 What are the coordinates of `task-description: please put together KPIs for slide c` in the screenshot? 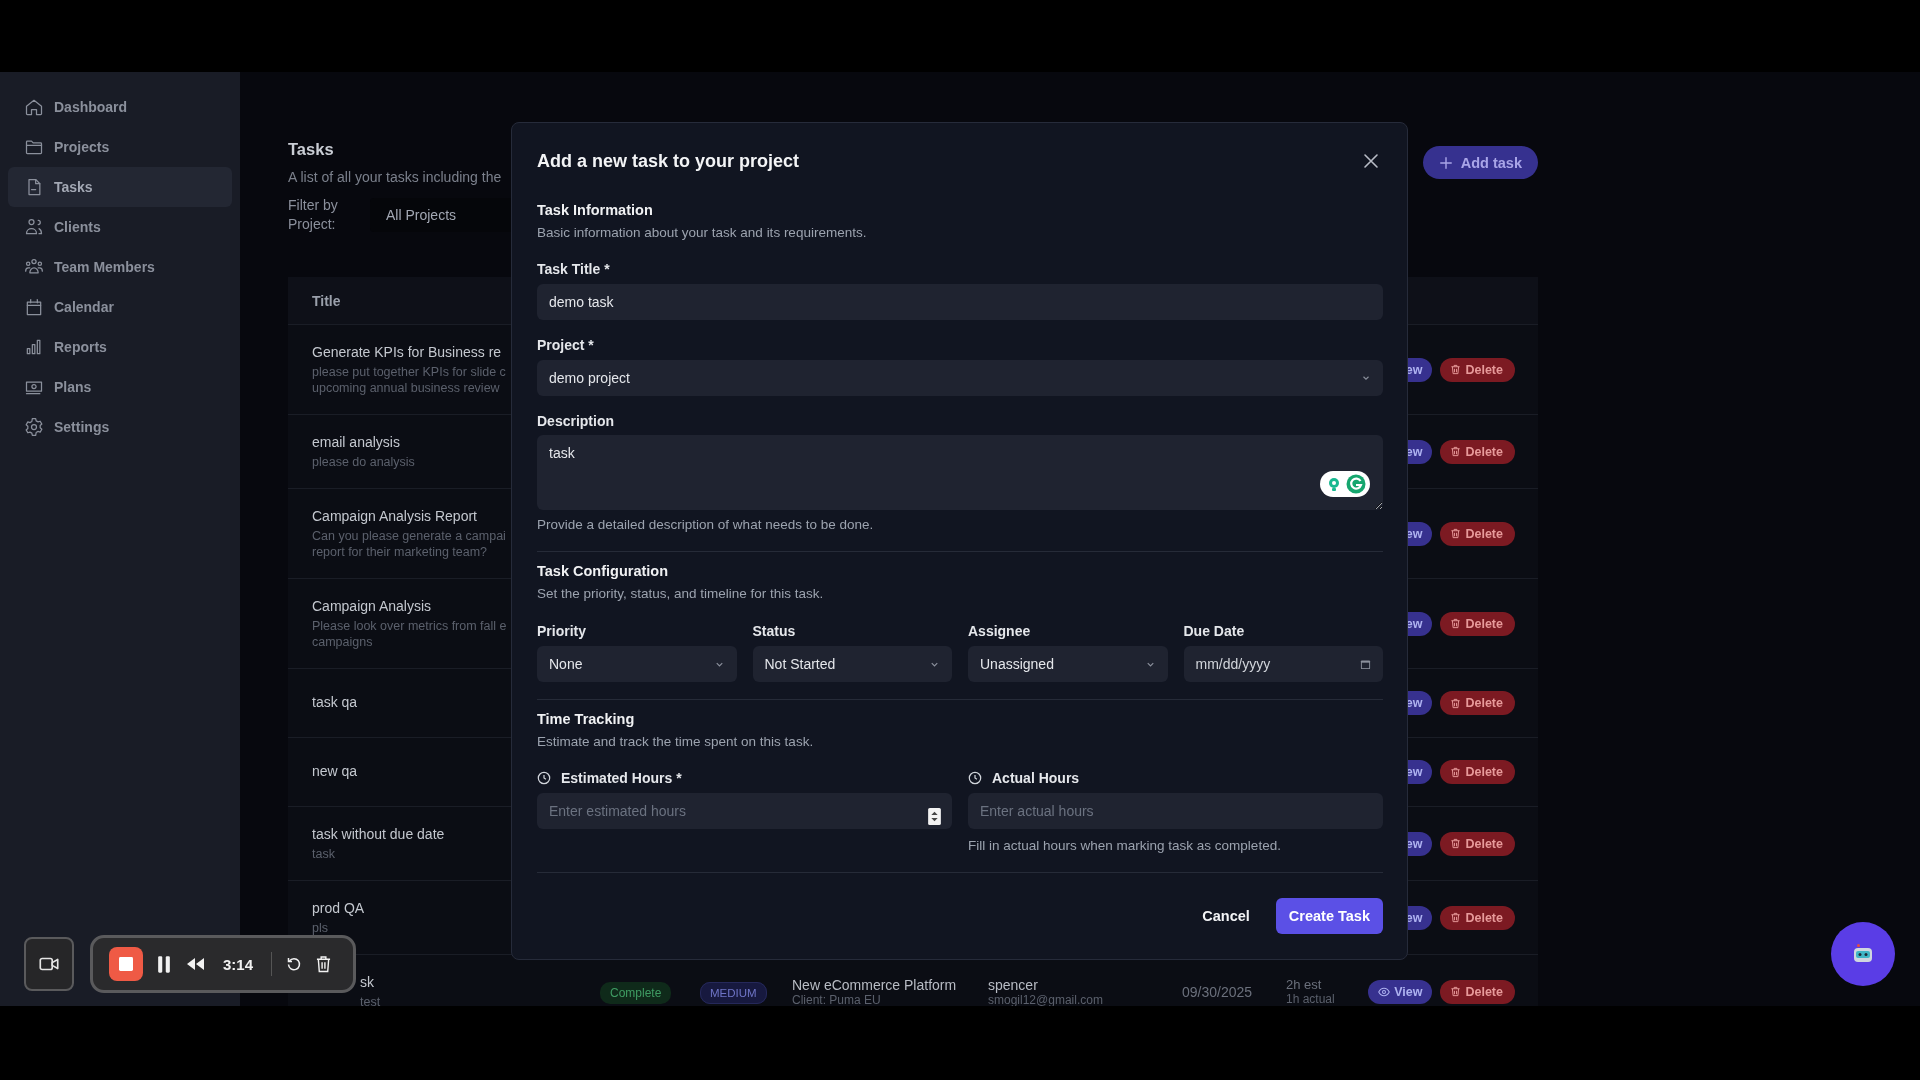 It's located at (409, 372).